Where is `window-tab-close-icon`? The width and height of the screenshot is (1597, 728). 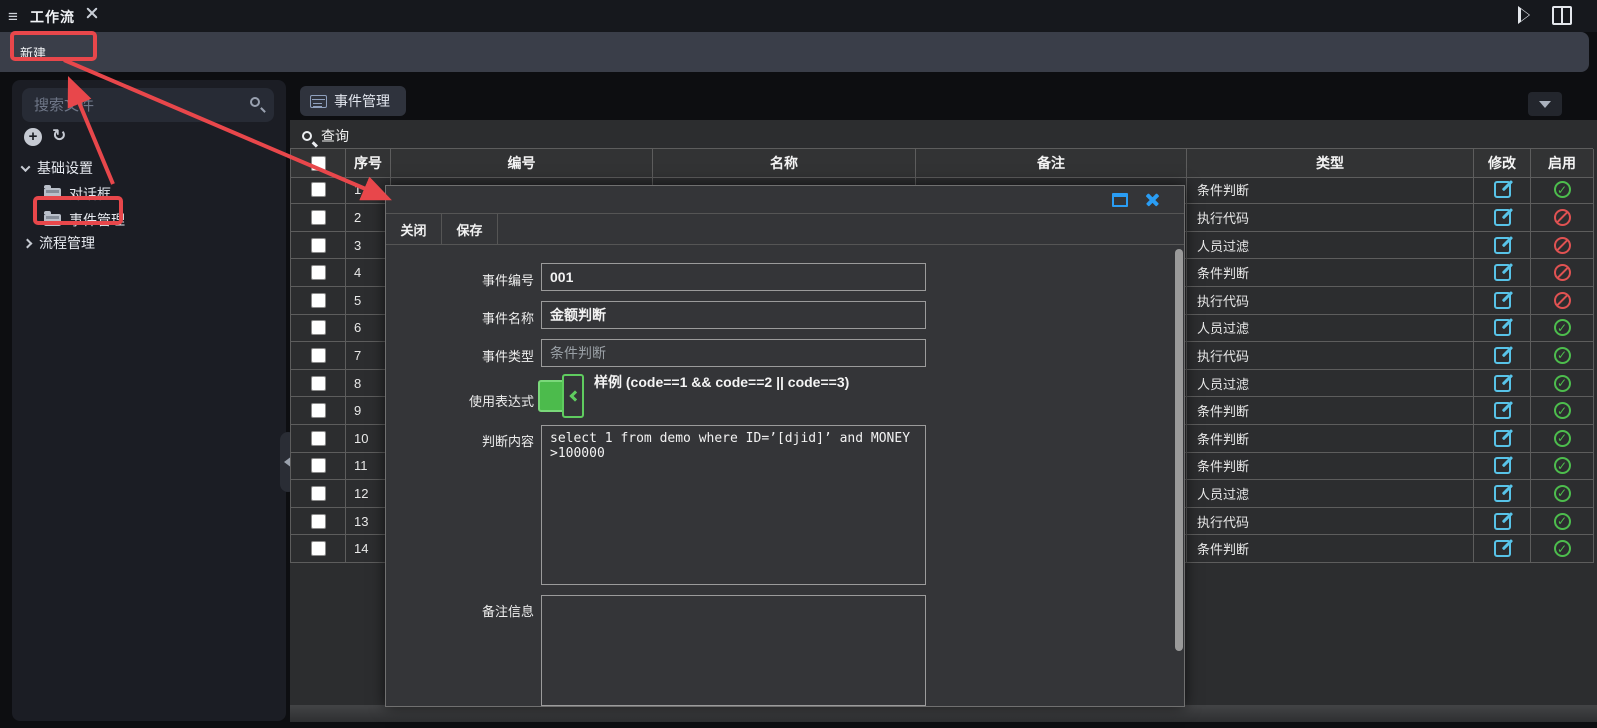 window-tab-close-icon is located at coordinates (92, 13).